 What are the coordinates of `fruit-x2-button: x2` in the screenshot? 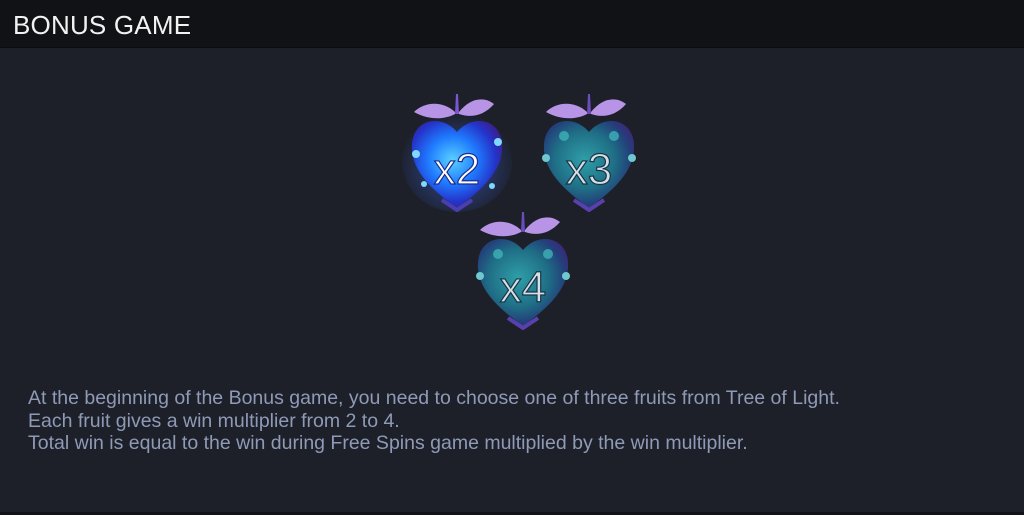 It's located at (457, 152).